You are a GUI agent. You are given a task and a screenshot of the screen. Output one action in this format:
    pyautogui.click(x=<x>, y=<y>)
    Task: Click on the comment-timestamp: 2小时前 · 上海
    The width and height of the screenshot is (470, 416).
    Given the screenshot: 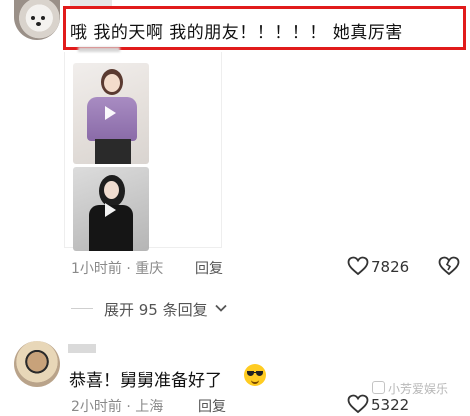 What is the action you would take?
    pyautogui.click(x=117, y=407)
    